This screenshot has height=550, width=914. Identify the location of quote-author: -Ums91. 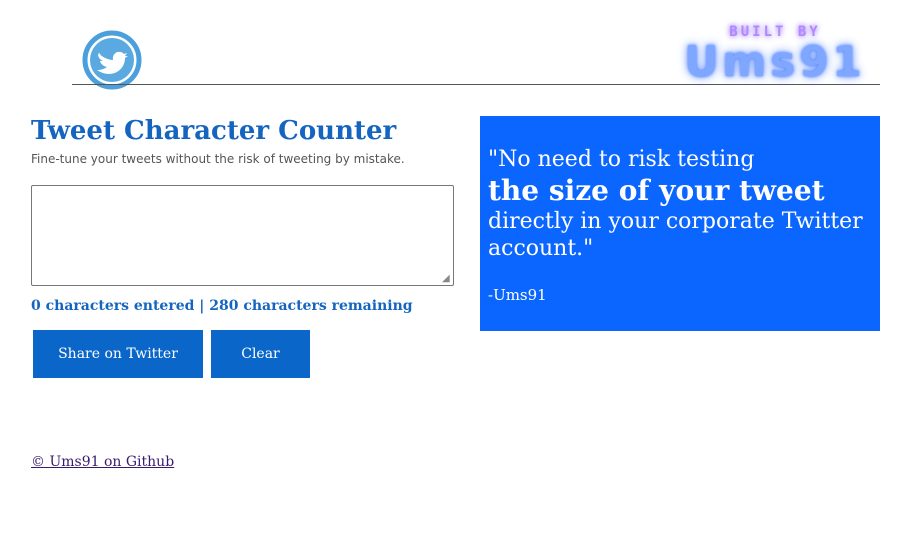
(517, 295).